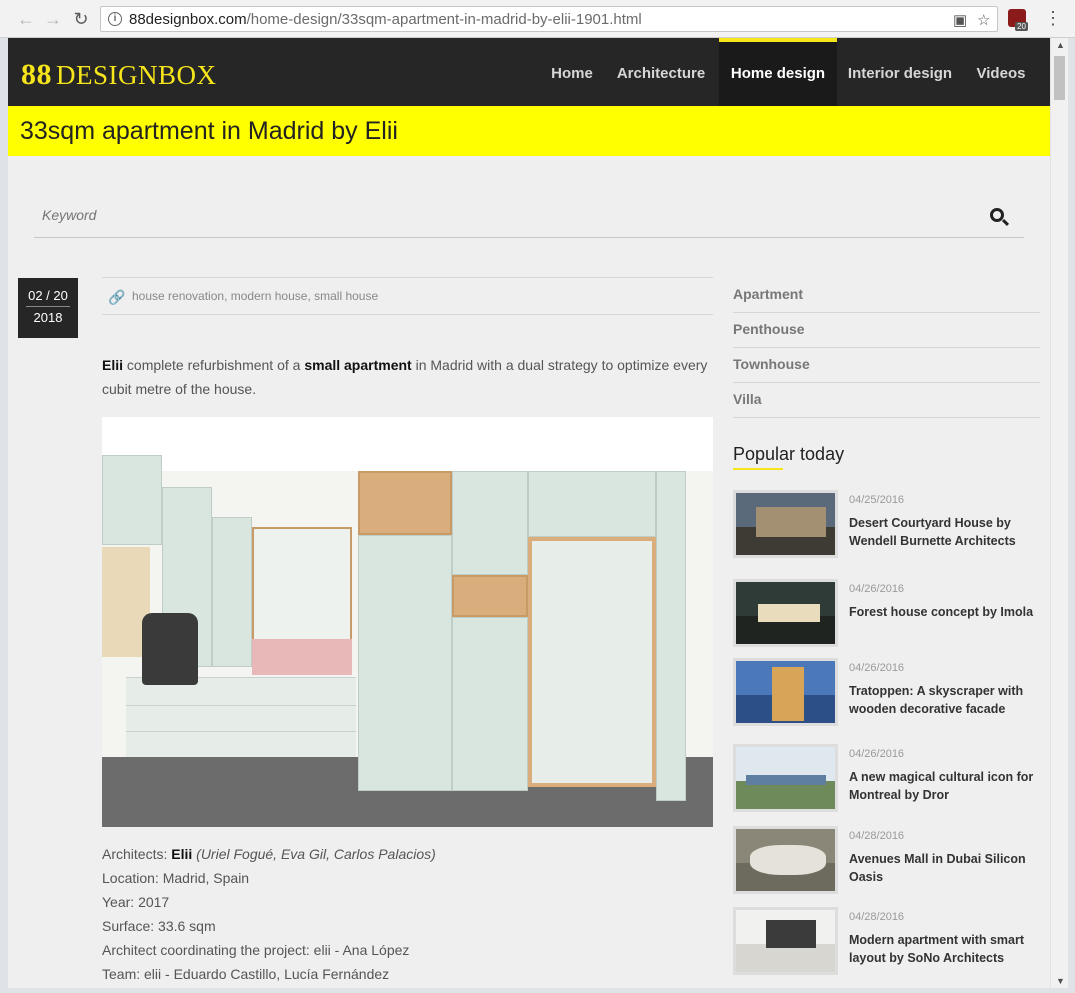 This screenshot has height=993, width=1075. I want to click on reload-icon: ↻, so click(81, 19).